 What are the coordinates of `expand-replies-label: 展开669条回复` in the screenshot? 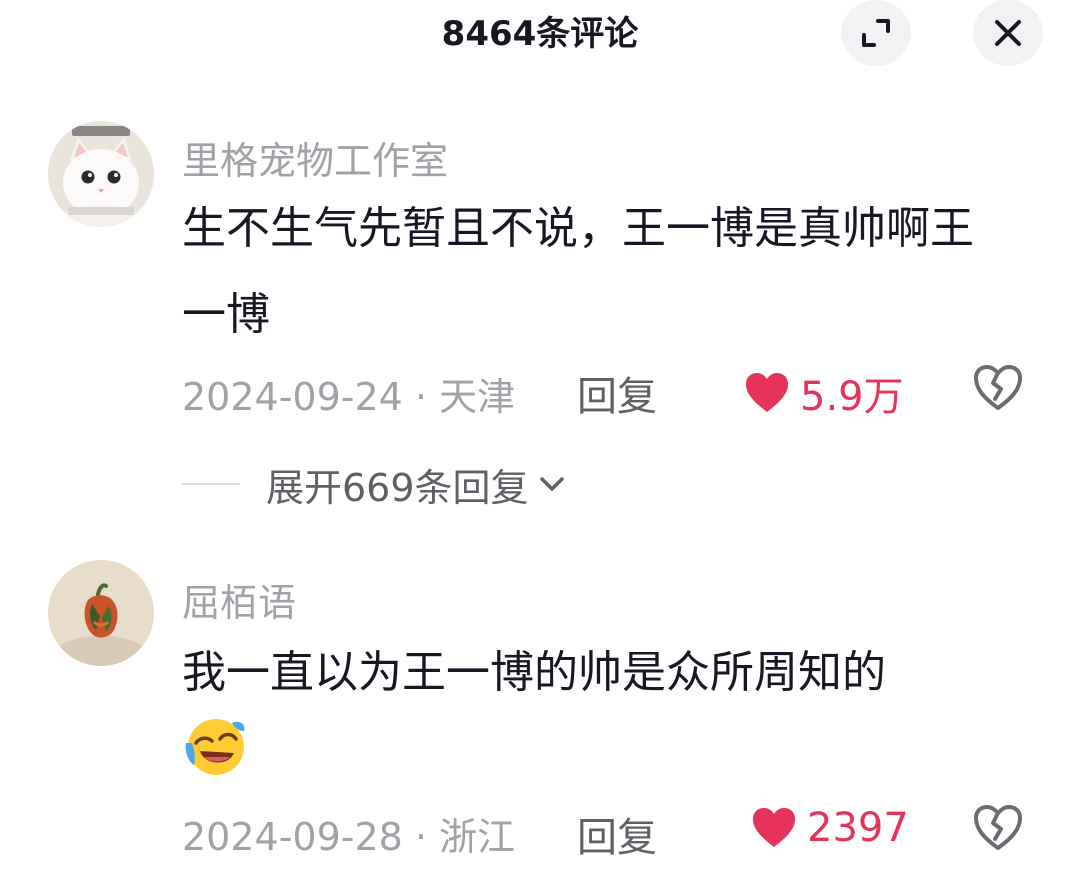 It's located at (397, 487).